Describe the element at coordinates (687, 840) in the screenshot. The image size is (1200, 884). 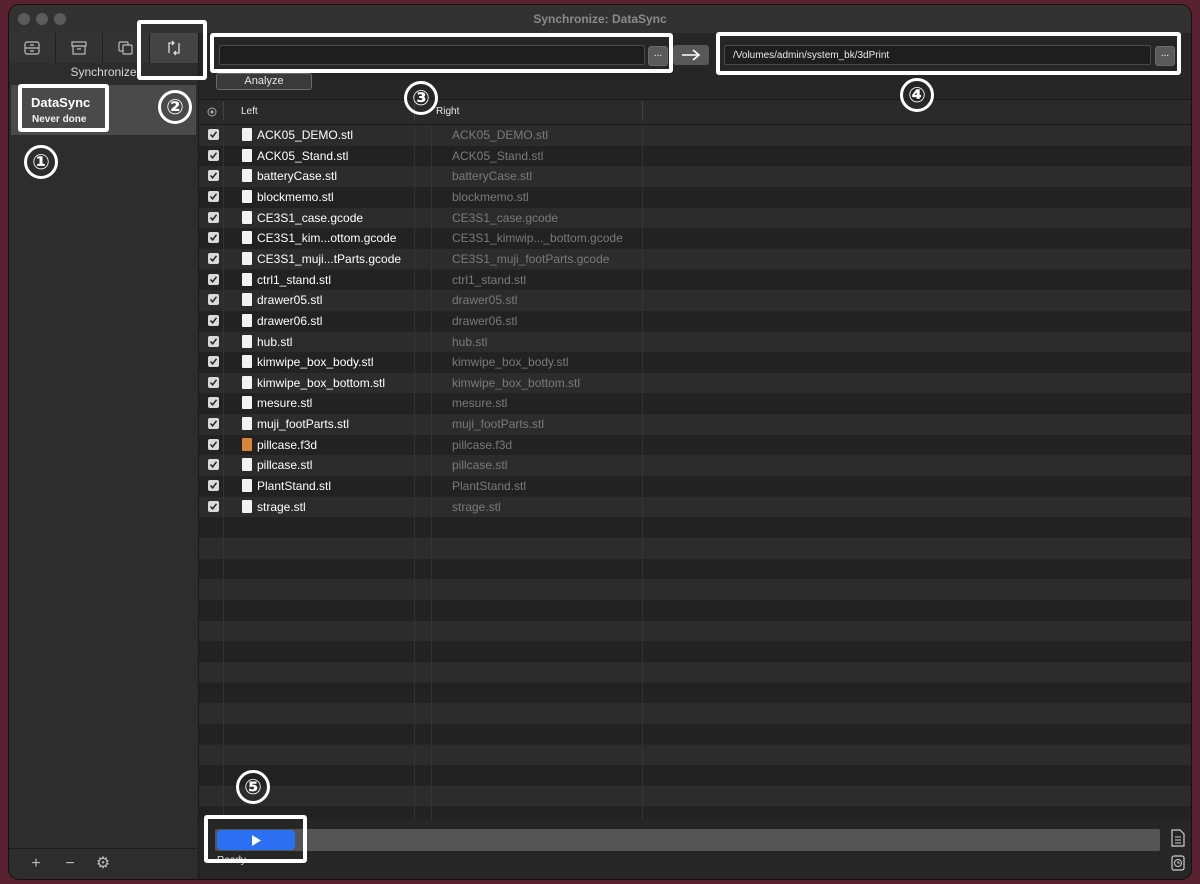
I see `progress-bar` at that location.